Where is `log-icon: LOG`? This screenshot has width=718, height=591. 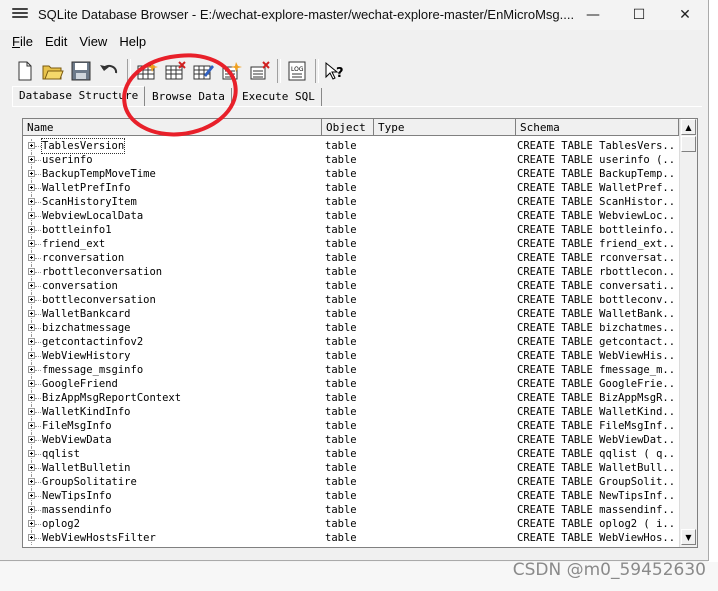 log-icon: LOG is located at coordinates (297, 71).